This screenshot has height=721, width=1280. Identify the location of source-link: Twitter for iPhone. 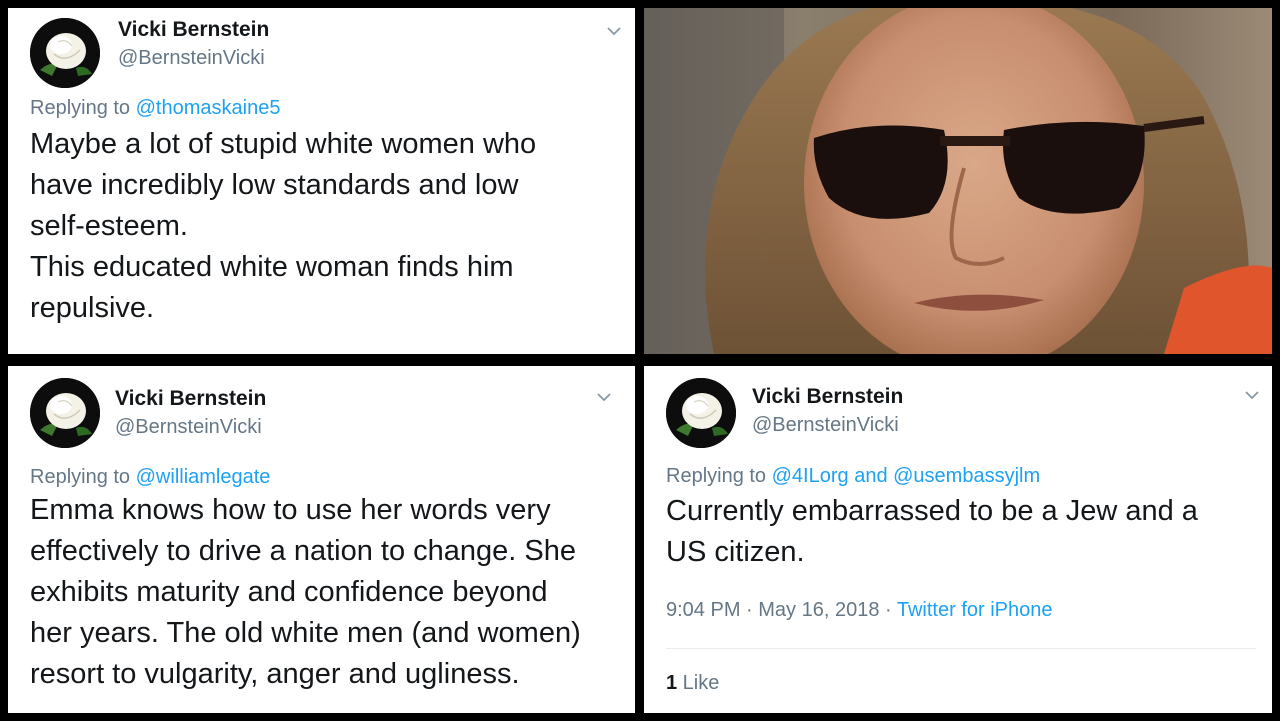
(975, 610).